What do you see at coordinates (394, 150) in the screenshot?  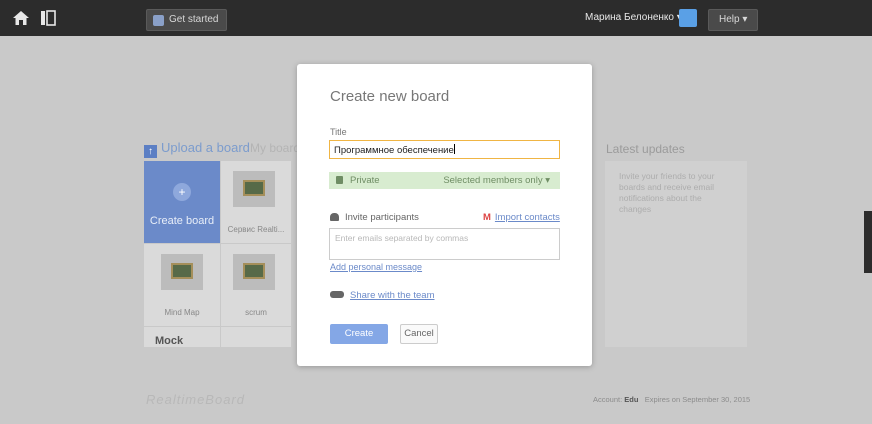 I see `title-input-value: Программное обеспечение` at bounding box center [394, 150].